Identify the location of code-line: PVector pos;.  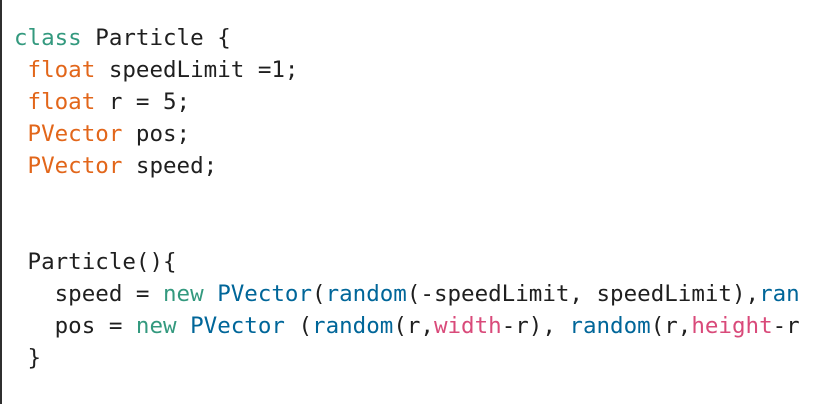
(419, 134).